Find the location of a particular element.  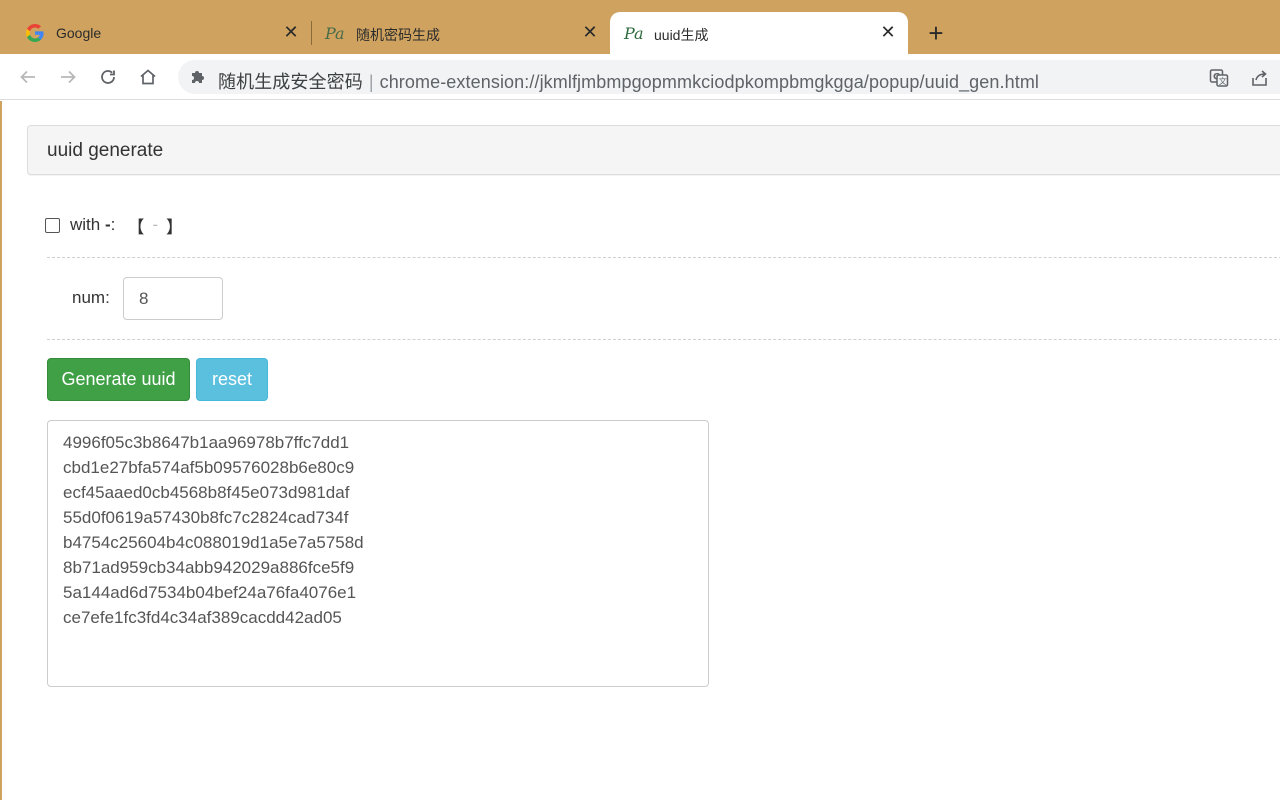

panel-heading: uuid generate is located at coordinates (653, 150).